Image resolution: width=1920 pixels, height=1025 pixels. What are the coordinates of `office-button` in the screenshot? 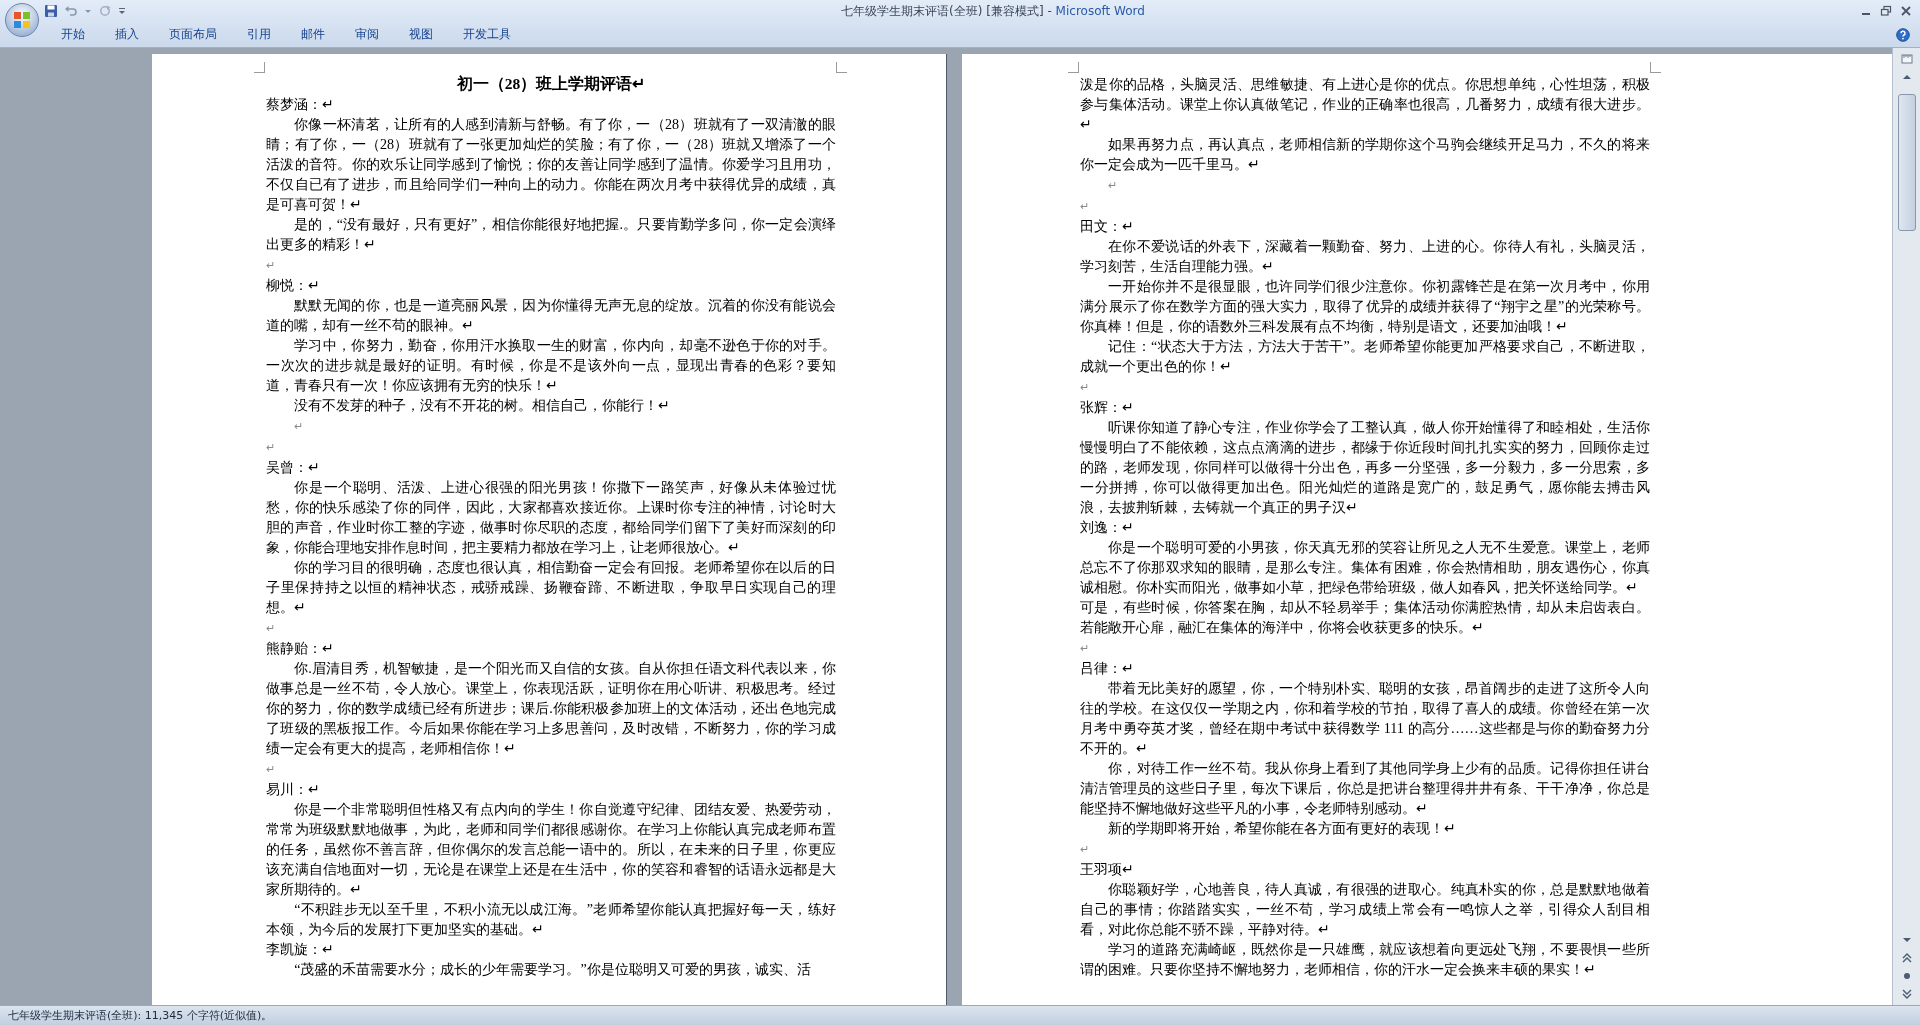 It's located at (22, 20).